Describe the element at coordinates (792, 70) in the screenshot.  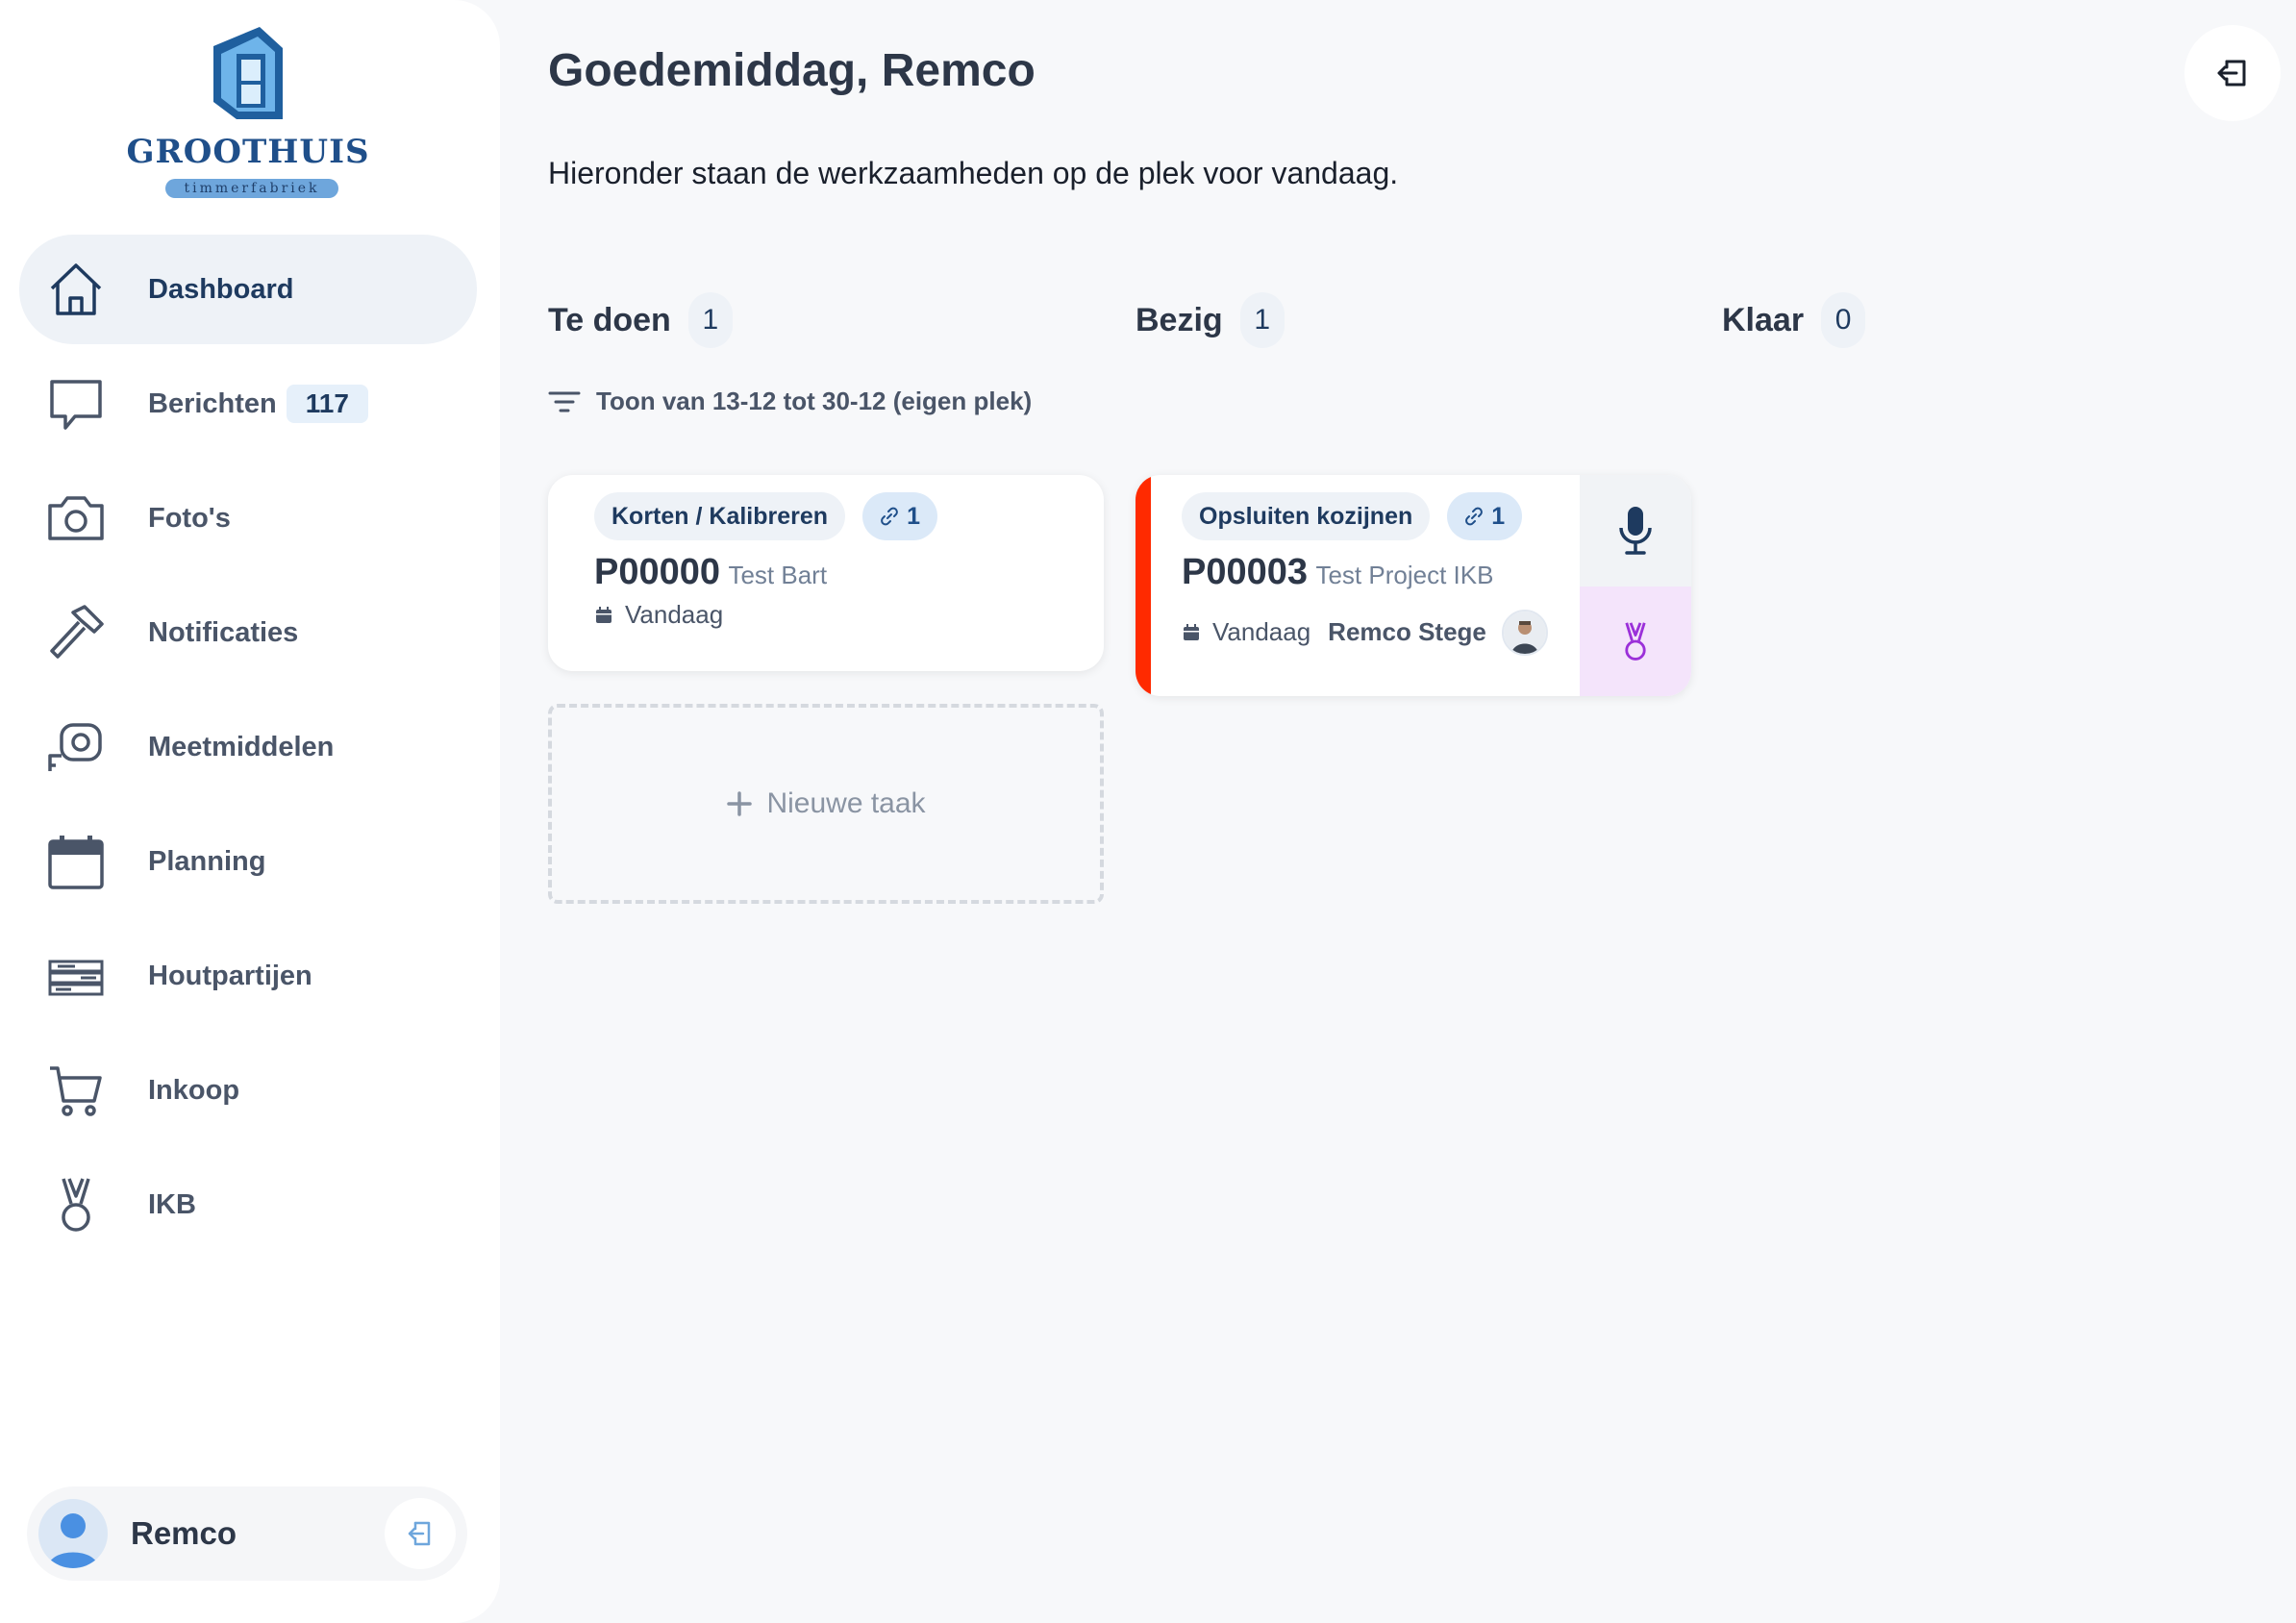
I see `page-title: Goedemiddag, Remco` at that location.